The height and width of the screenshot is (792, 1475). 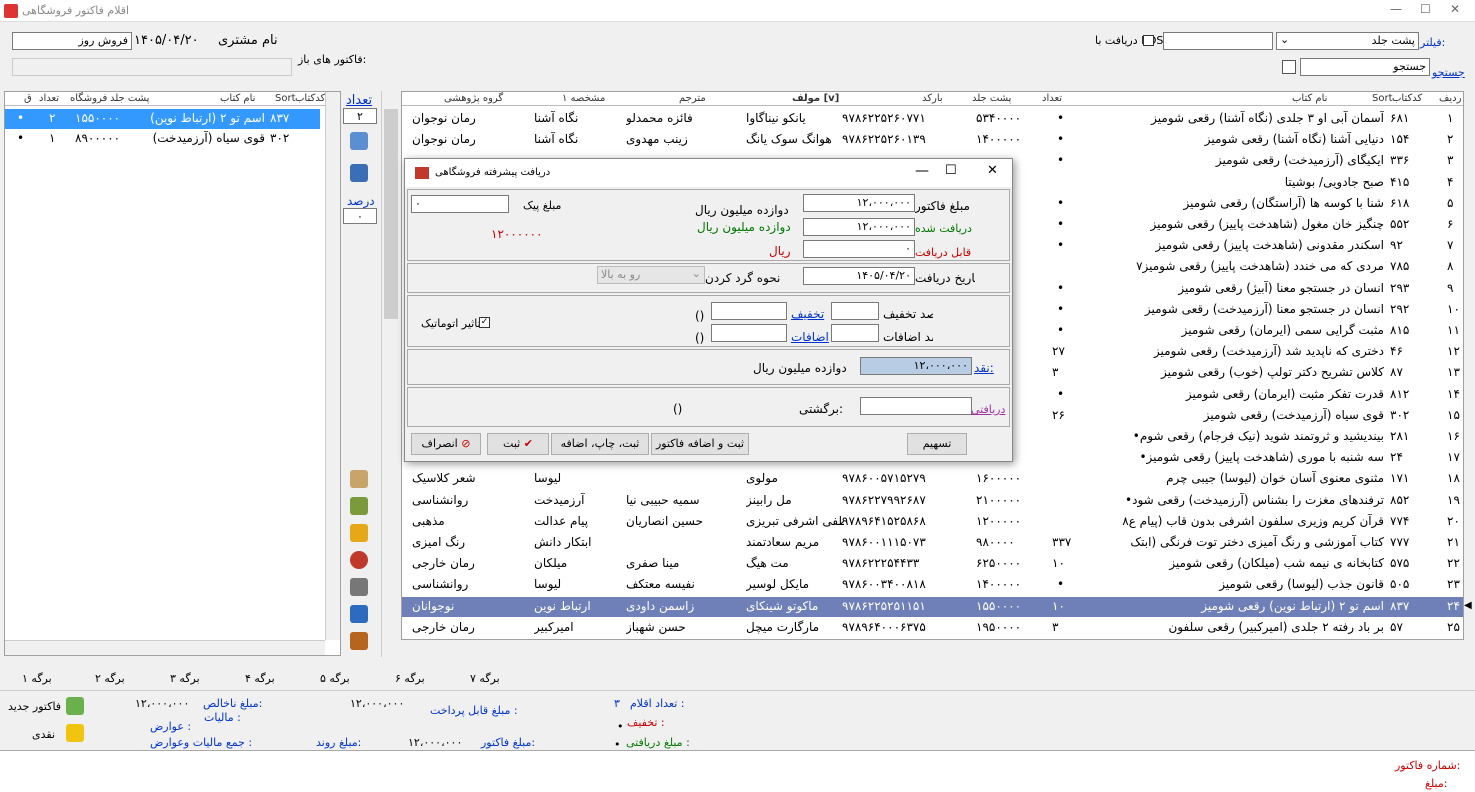 What do you see at coordinates (548, 478) in the screenshot?
I see `table-cell: لیوسا` at bounding box center [548, 478].